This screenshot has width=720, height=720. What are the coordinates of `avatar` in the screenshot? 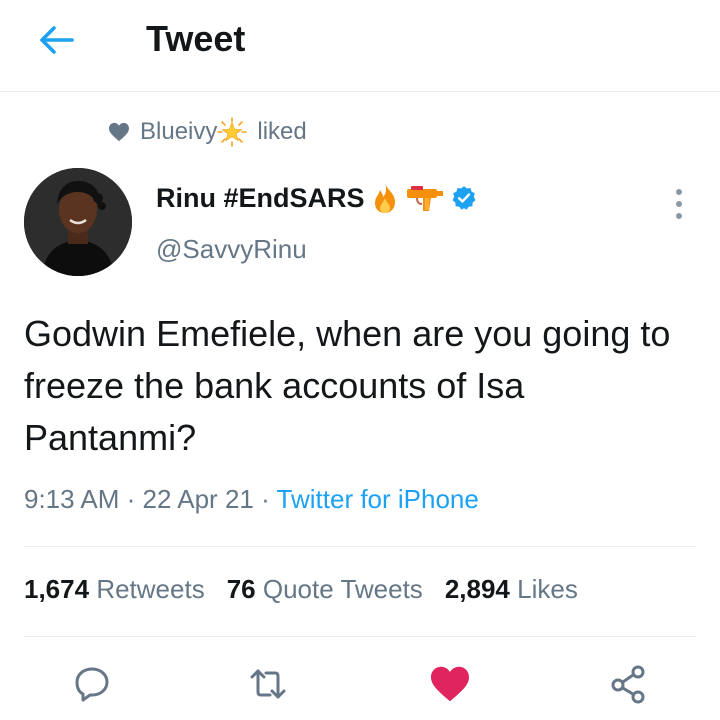 It's located at (78, 222).